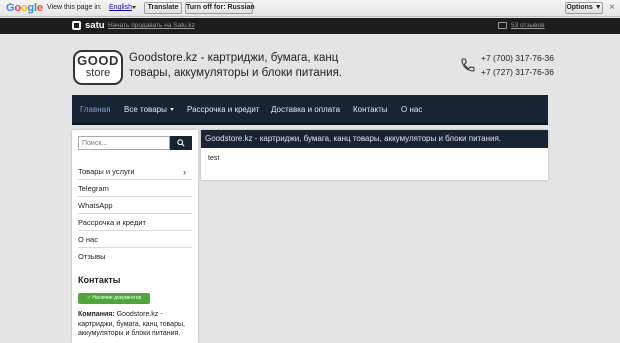  Describe the element at coordinates (114, 298) in the screenshot. I see `documents-badge: ✓ Наличие документов` at that location.